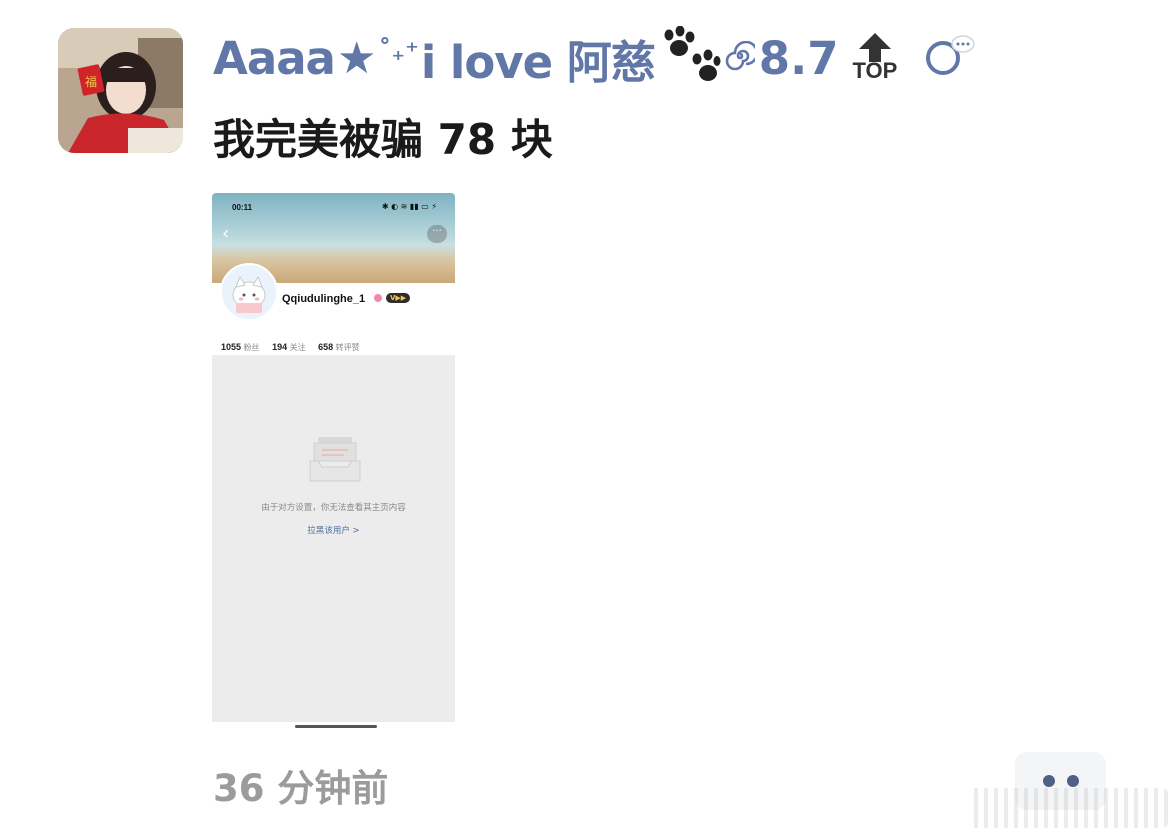  Describe the element at coordinates (301, 788) in the screenshot. I see `post-timestamp: 36 分钟前` at that location.